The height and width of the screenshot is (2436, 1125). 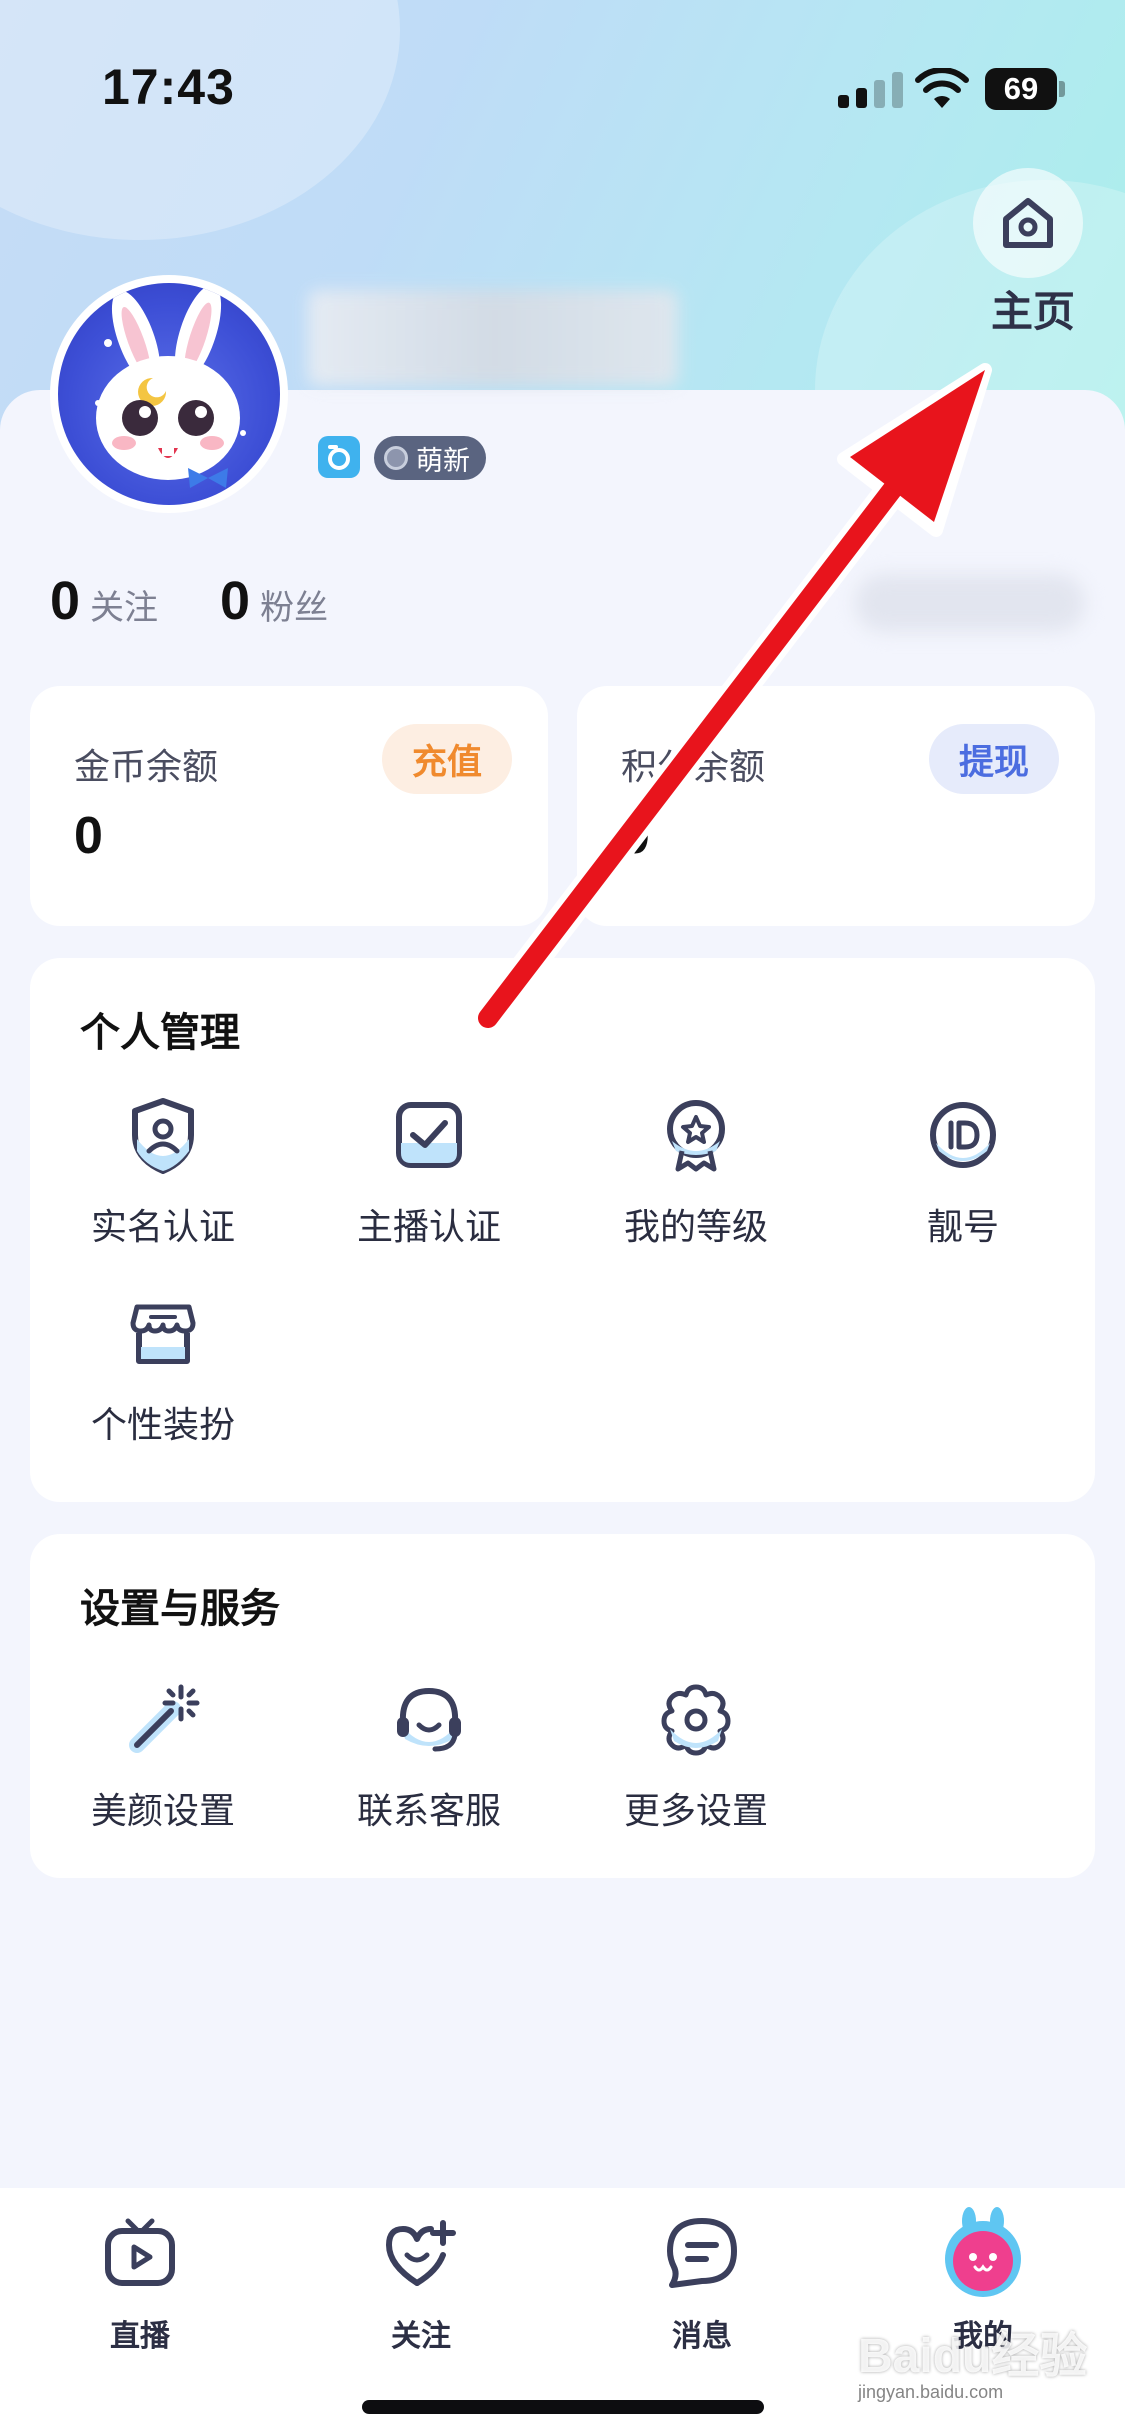 What do you see at coordinates (870, 90) in the screenshot?
I see `cellular-signal-icon` at bounding box center [870, 90].